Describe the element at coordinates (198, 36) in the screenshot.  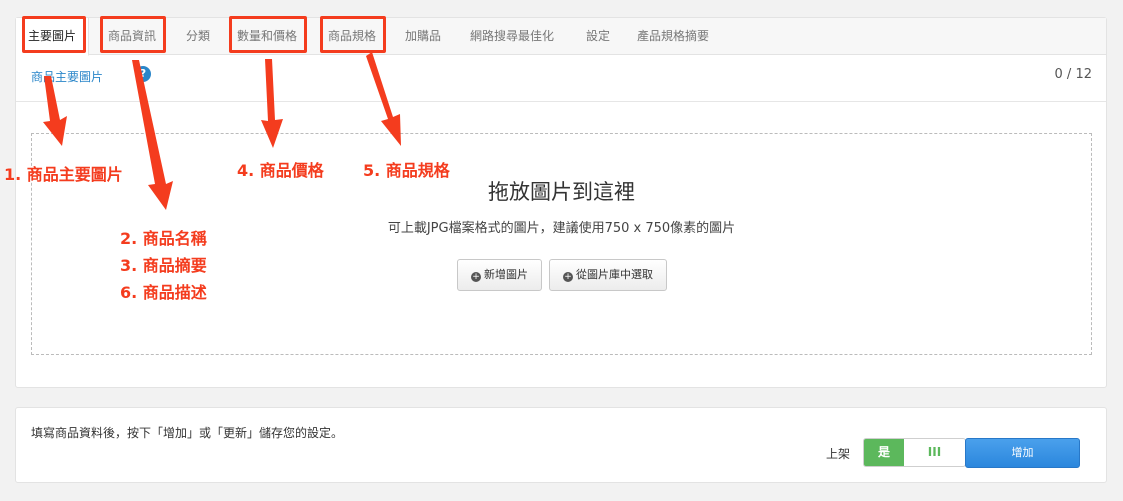
I see `tab-category: 分類` at that location.